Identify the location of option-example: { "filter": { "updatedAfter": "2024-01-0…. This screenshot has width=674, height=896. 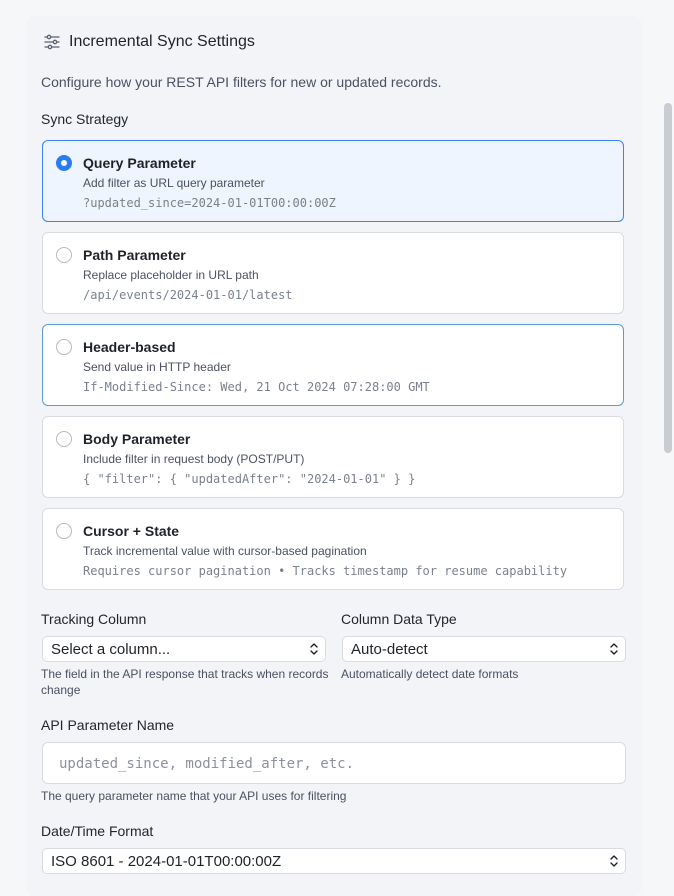
(249, 479).